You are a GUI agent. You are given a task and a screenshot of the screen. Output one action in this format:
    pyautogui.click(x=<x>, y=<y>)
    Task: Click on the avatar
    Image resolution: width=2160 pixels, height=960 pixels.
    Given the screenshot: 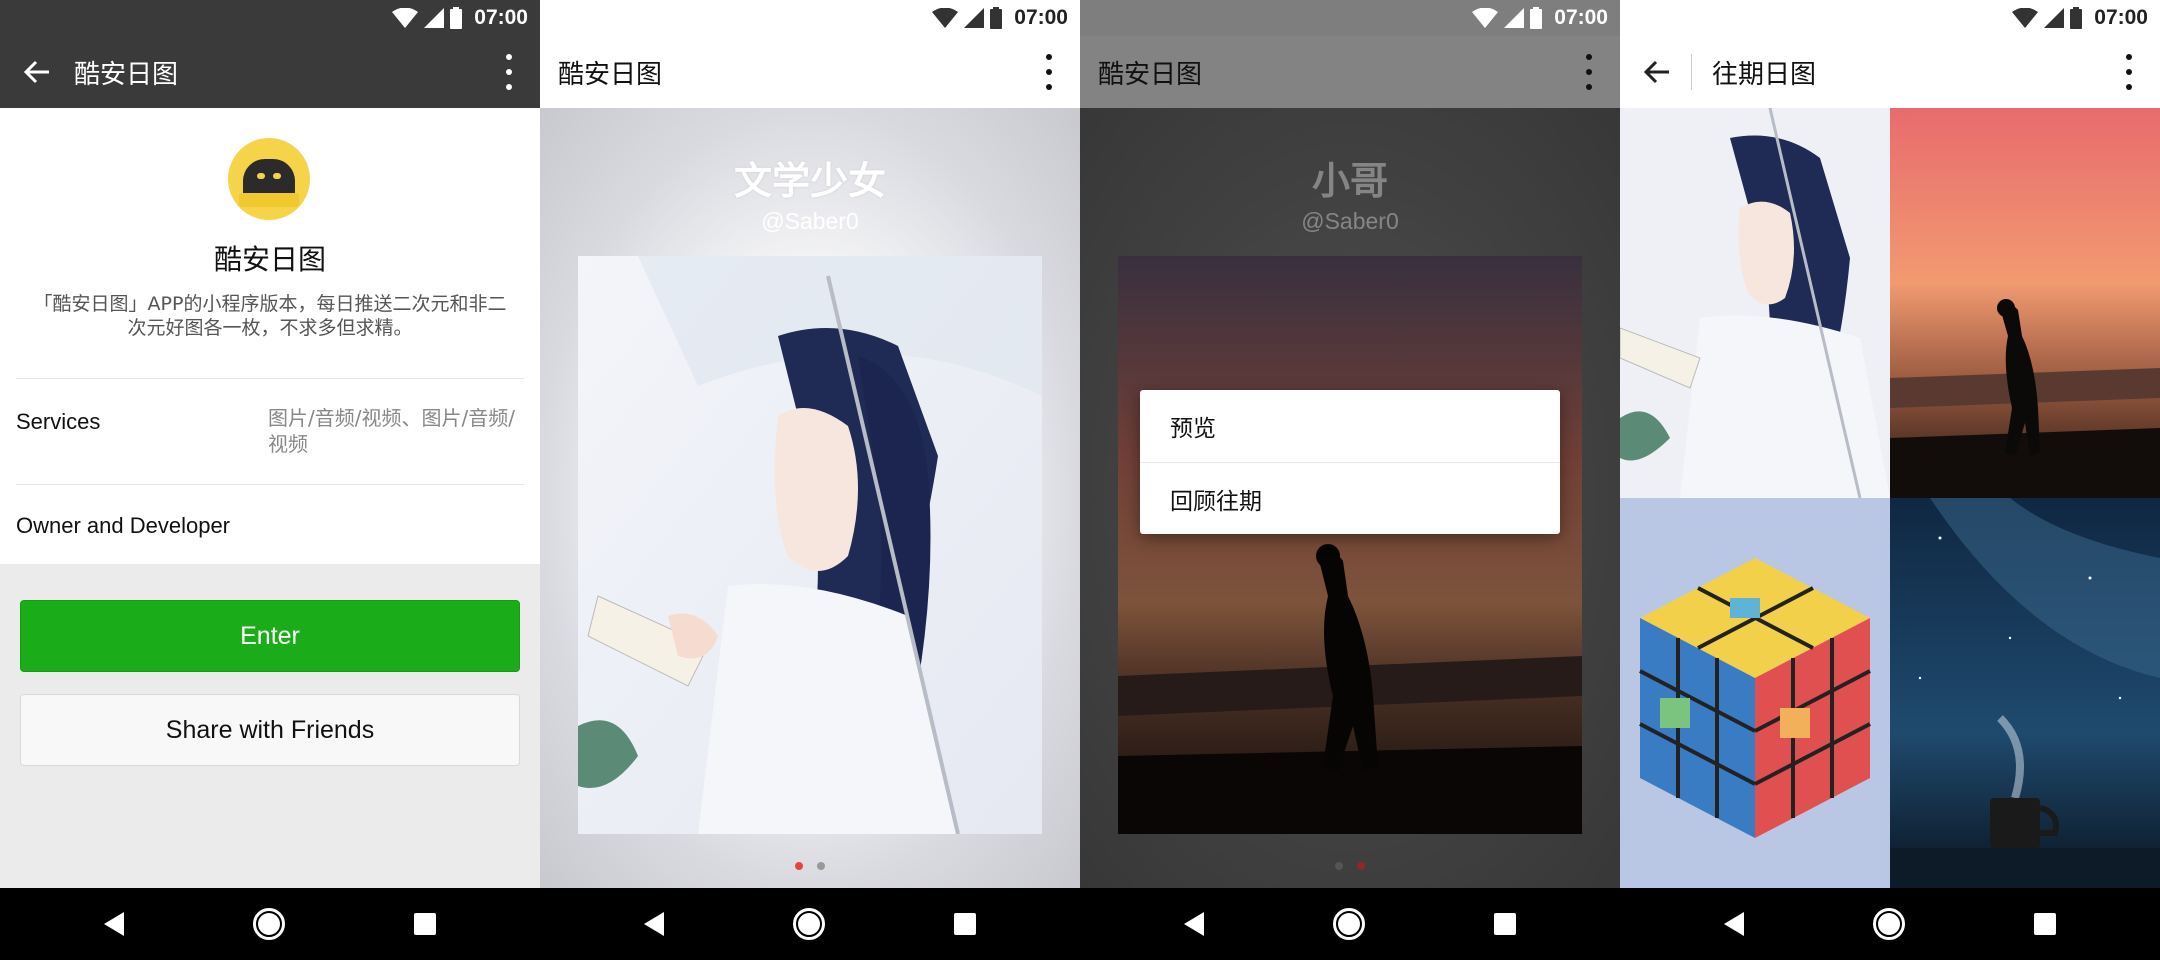 What is the action you would take?
    pyautogui.click(x=269, y=179)
    